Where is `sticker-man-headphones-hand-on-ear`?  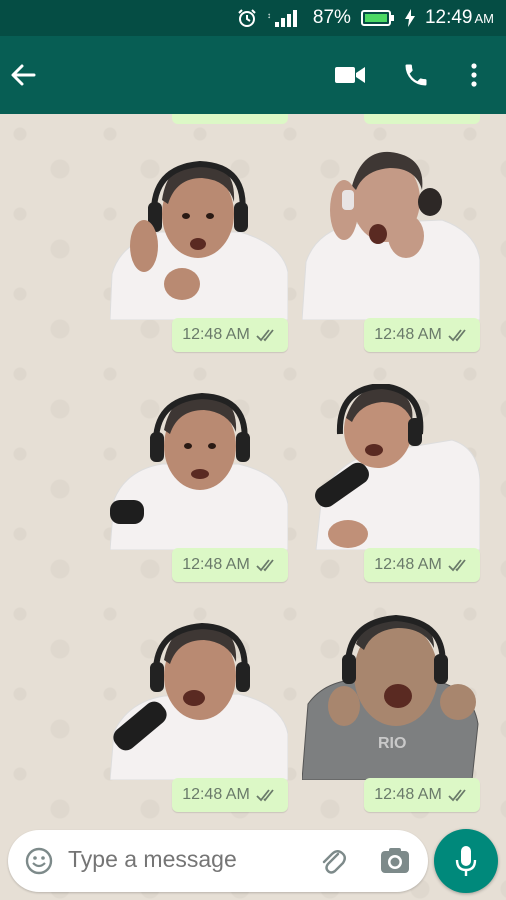 sticker-man-headphones-hand-on-ear is located at coordinates (199, 237).